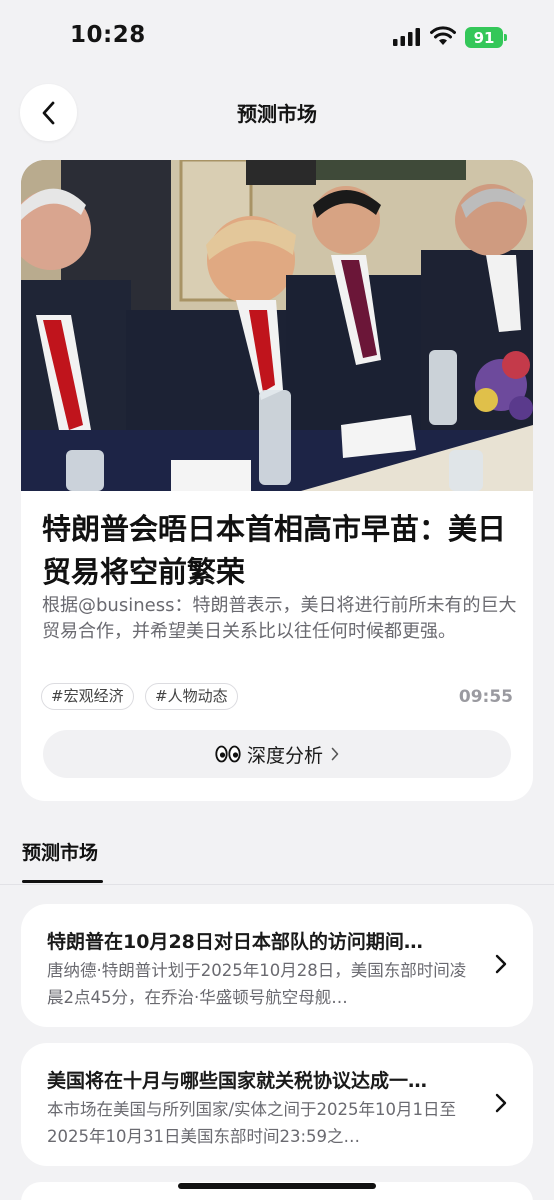 Image resolution: width=554 pixels, height=1200 pixels. Describe the element at coordinates (228, 754) in the screenshot. I see `eyes-icon` at that location.